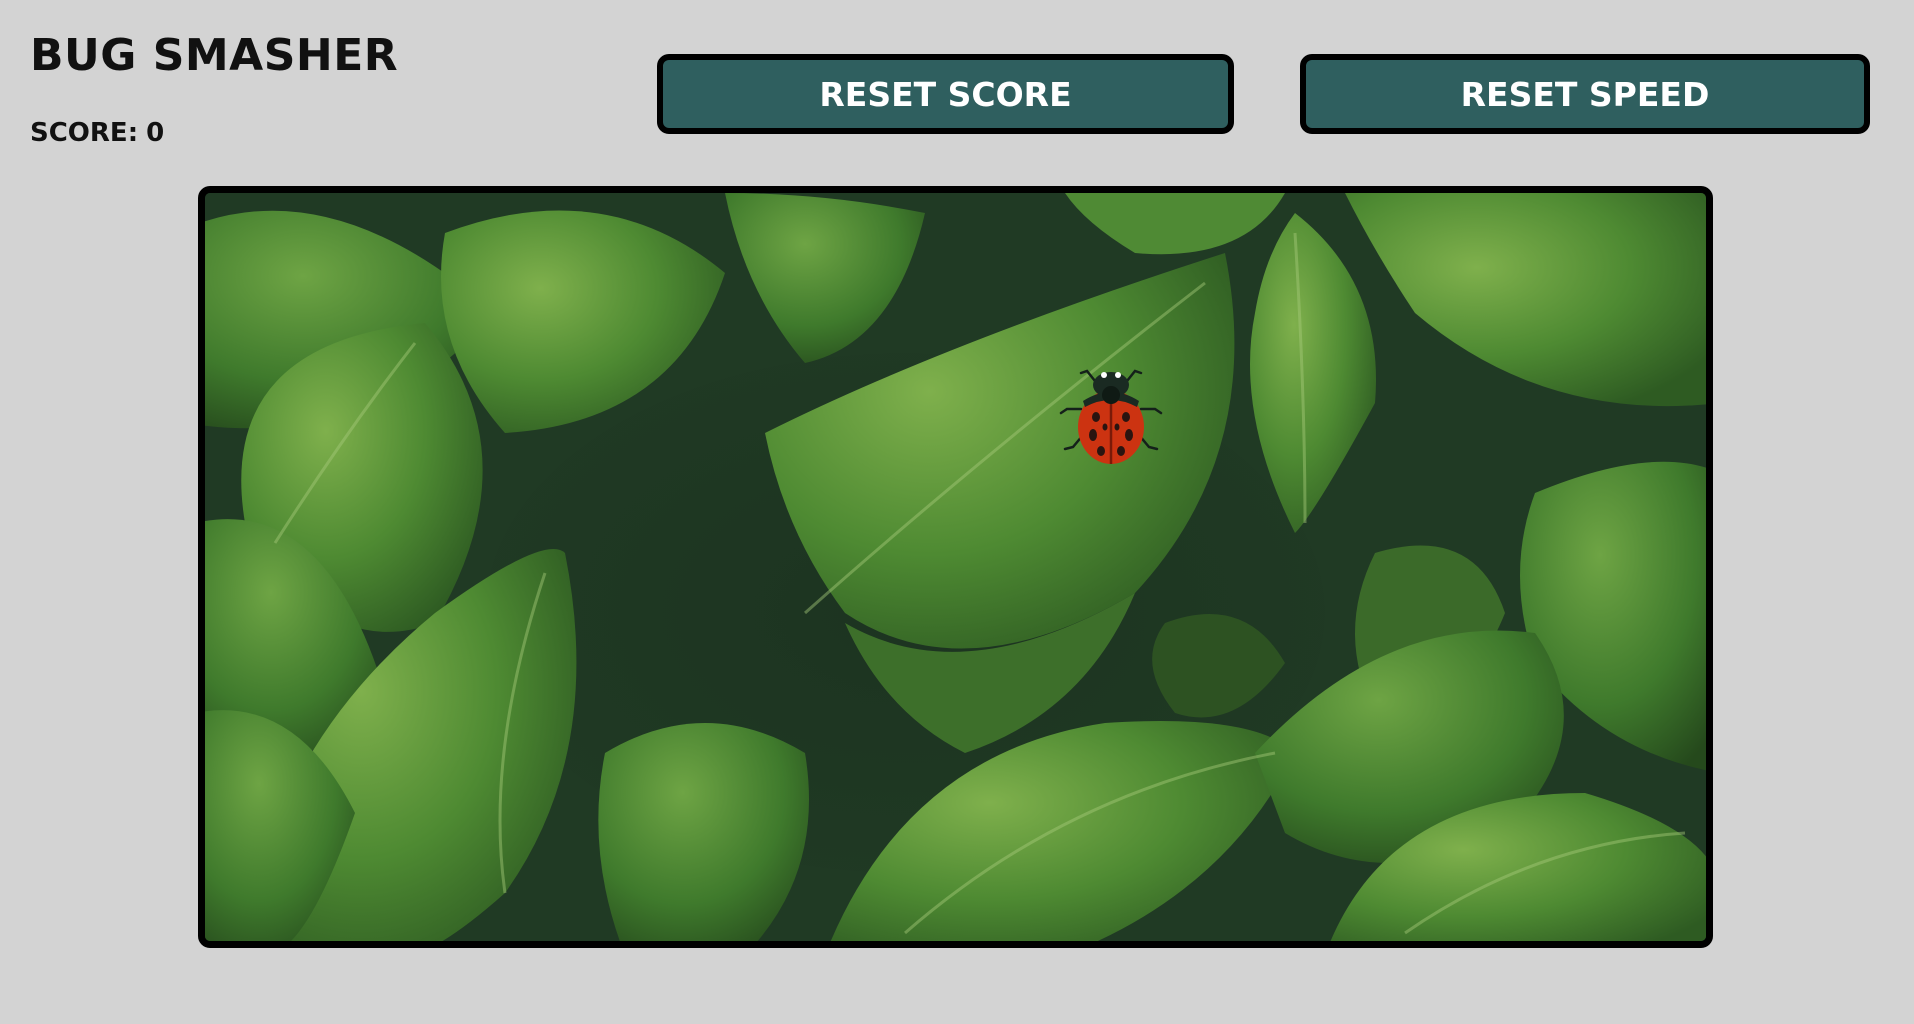 The height and width of the screenshot is (1024, 1914). Describe the element at coordinates (945, 94) in the screenshot. I see `reset-score-button: RESET SCORE` at that location.